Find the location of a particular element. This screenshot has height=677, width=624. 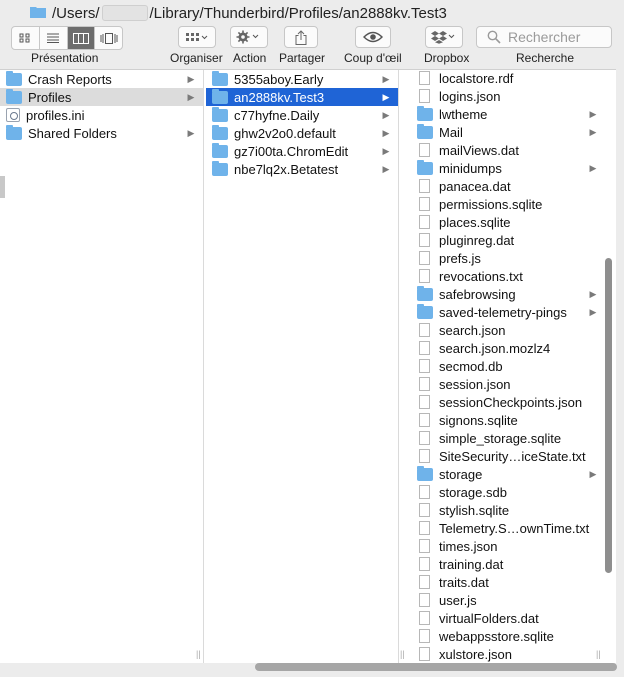

list-item: permissions.sqlite is located at coordinates (508, 204).